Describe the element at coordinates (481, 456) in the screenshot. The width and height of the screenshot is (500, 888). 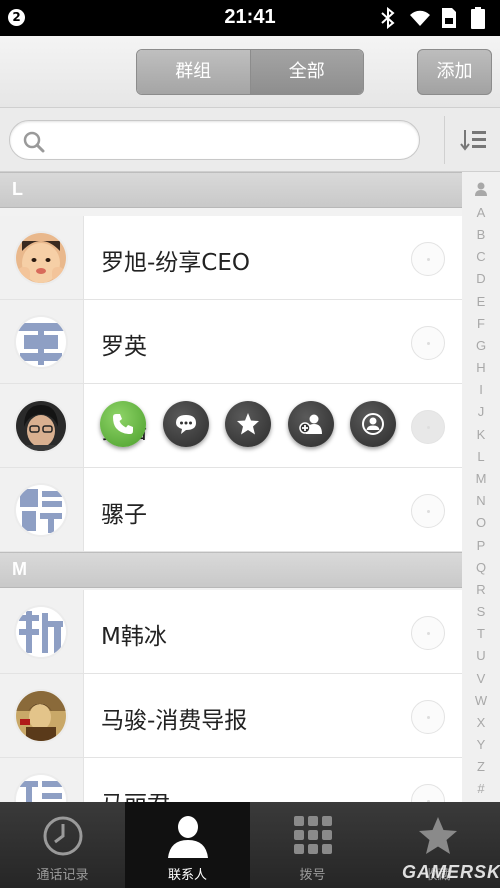
I see `index-letter: L` at that location.